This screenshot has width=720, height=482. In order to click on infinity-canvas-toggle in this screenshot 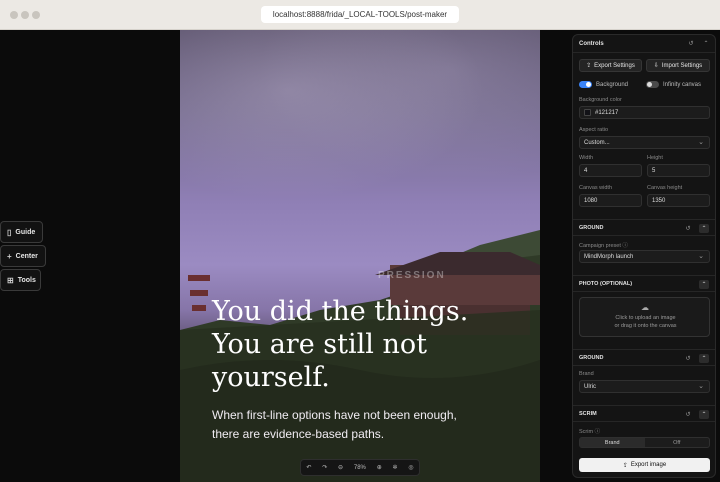, I will do `click(652, 84)`.